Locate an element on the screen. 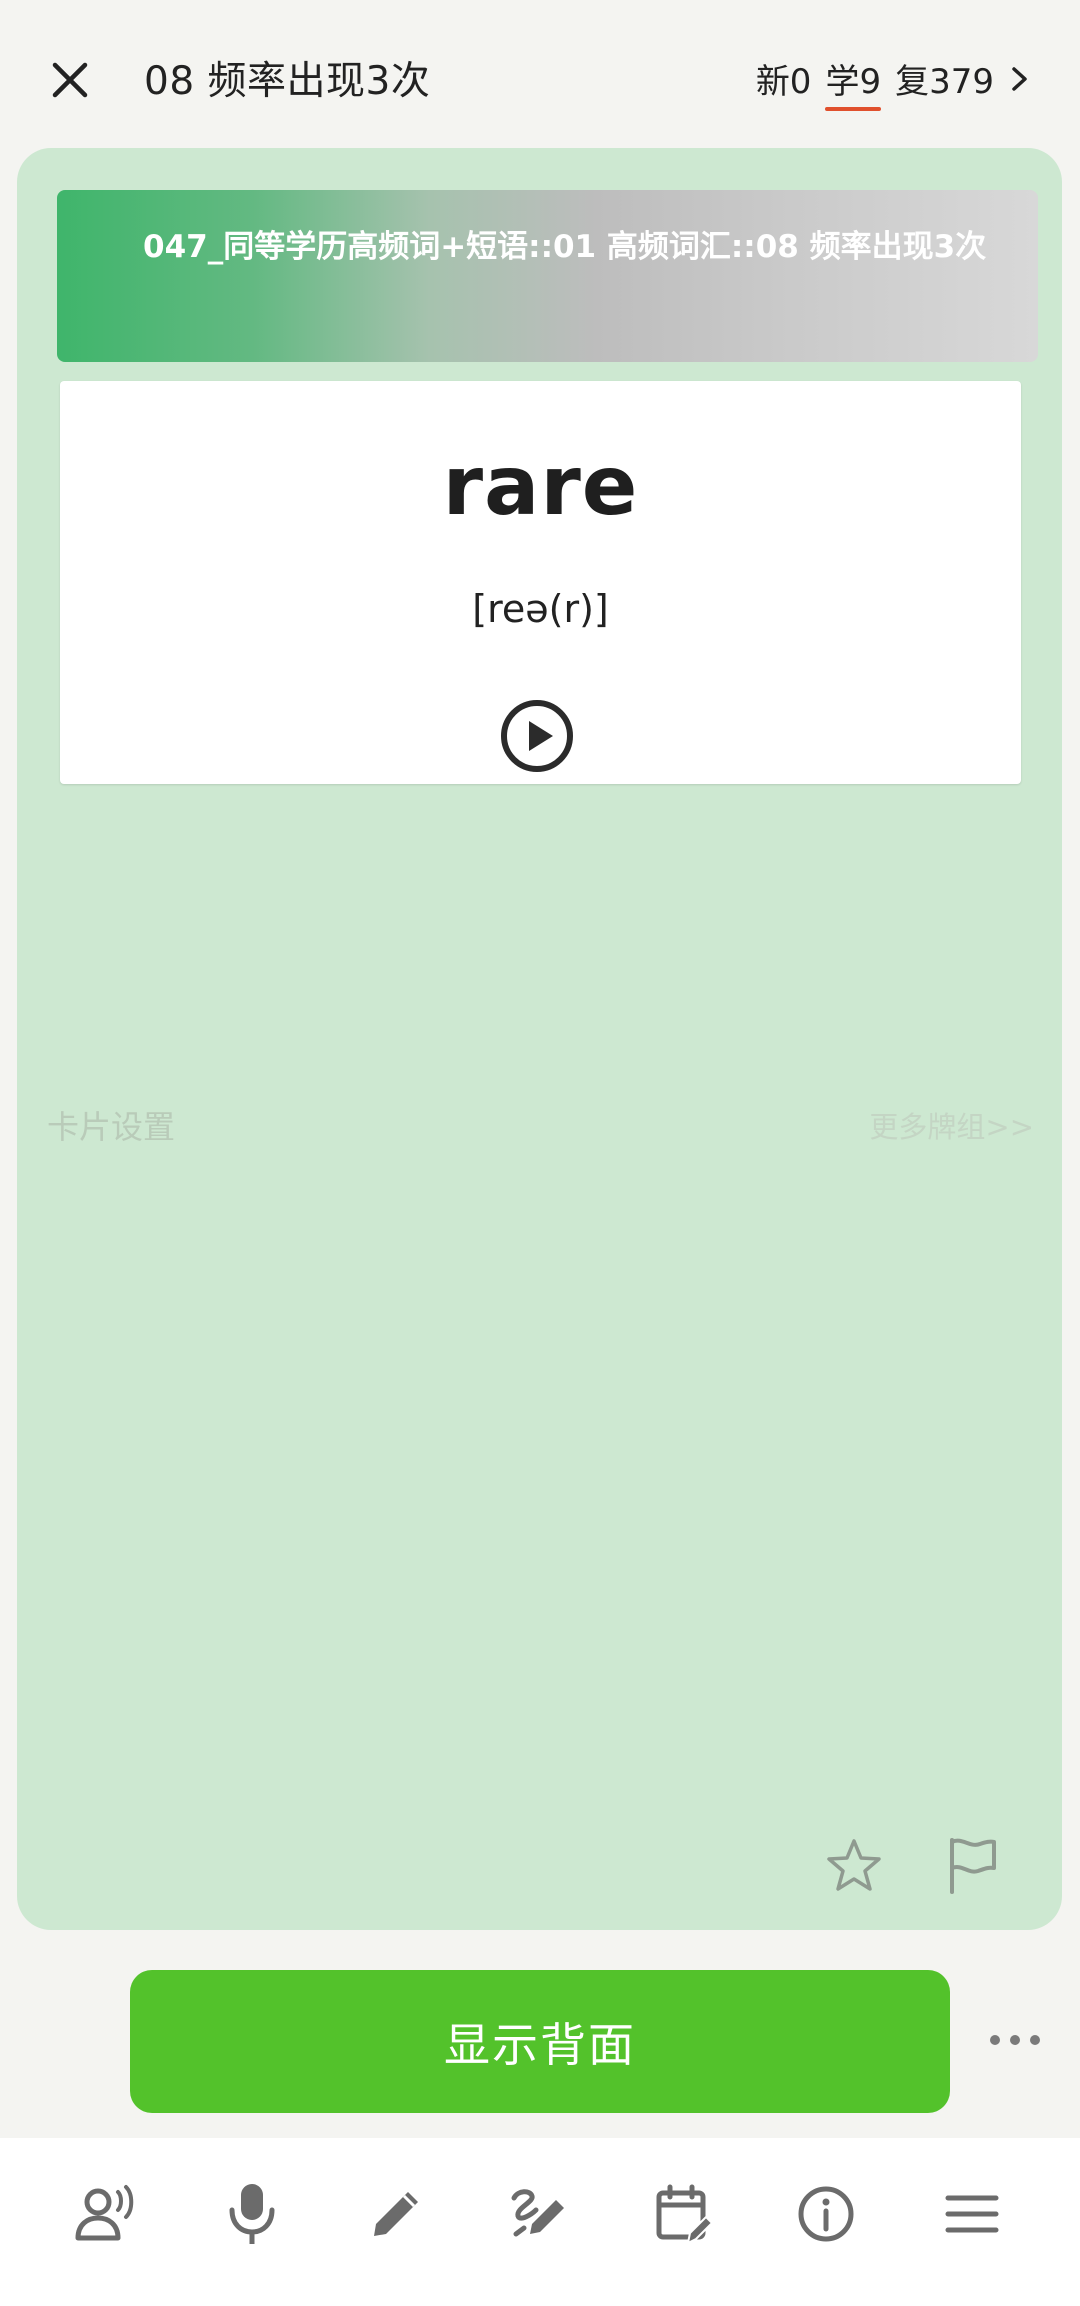 This screenshot has height=2306, width=1080. handwriting-icon is located at coordinates (537, 2213).